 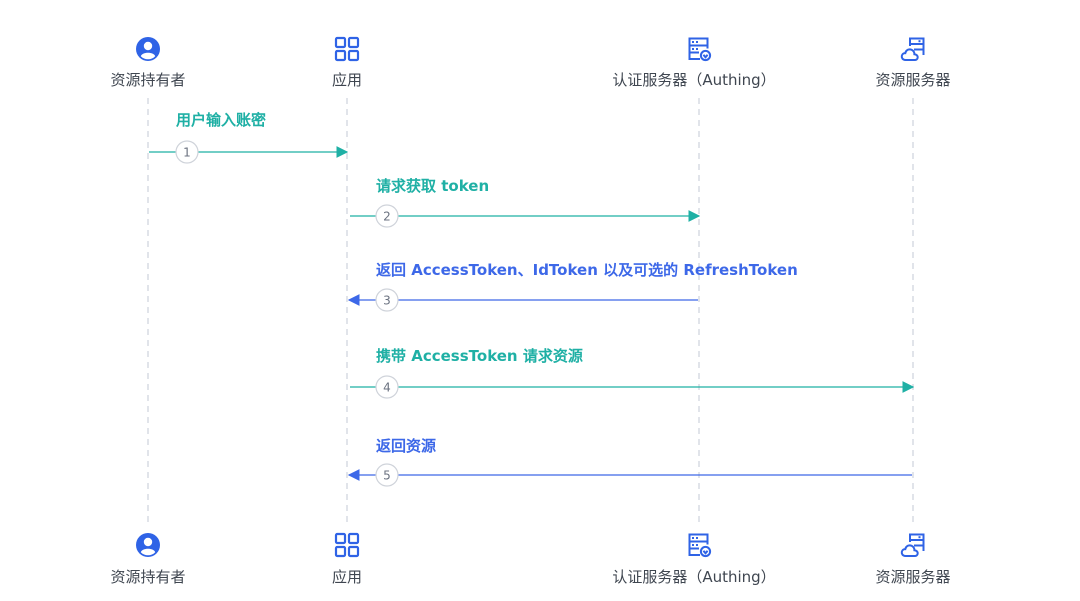 I want to click on actor-app-bottom: 应用, so click(x=347, y=559).